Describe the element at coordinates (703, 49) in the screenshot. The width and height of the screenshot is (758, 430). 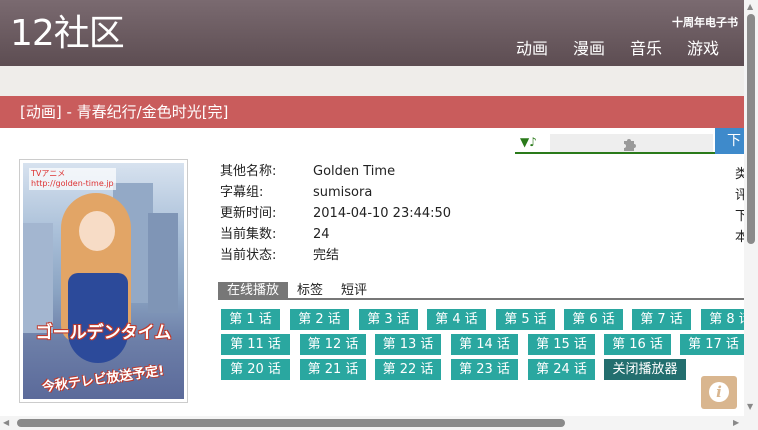
I see `nav-item-games: 游戏` at that location.